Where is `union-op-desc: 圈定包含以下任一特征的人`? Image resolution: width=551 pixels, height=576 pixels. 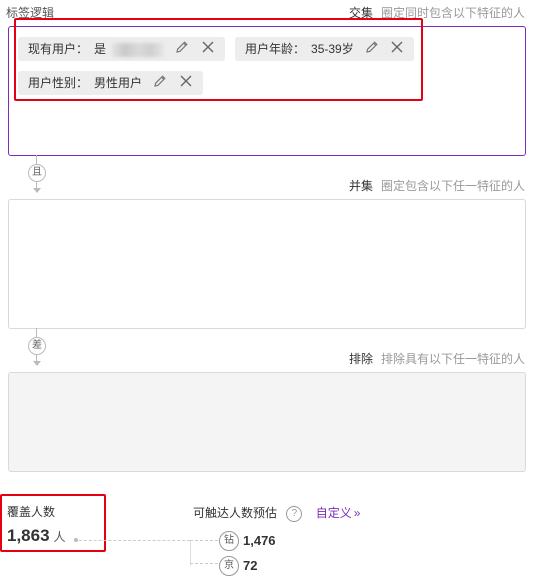 union-op-desc: 圈定包含以下任一特征的人 is located at coordinates (452, 186).